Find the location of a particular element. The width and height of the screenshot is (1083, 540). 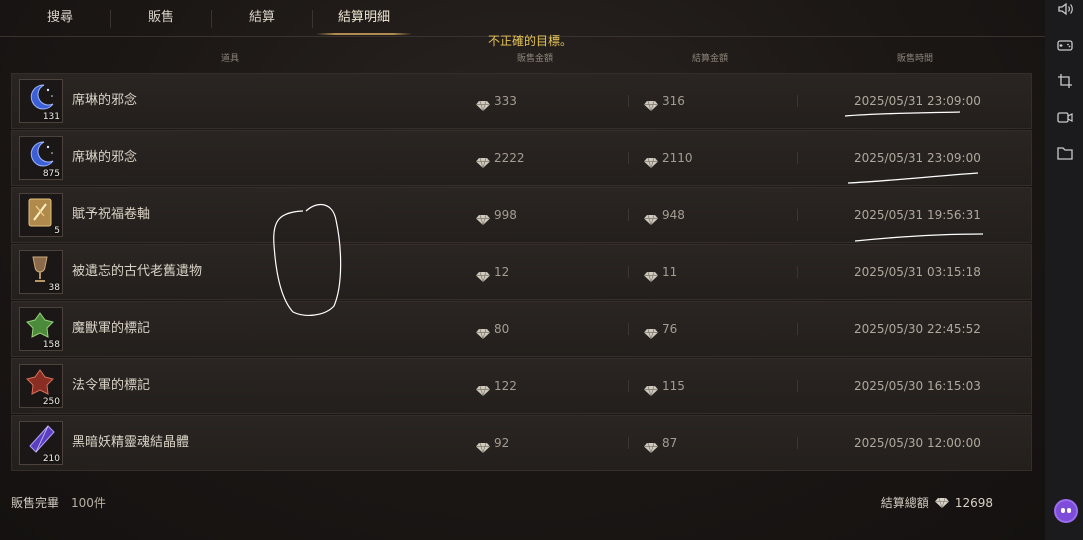

assistant-avatar-icon is located at coordinates (1066, 511).